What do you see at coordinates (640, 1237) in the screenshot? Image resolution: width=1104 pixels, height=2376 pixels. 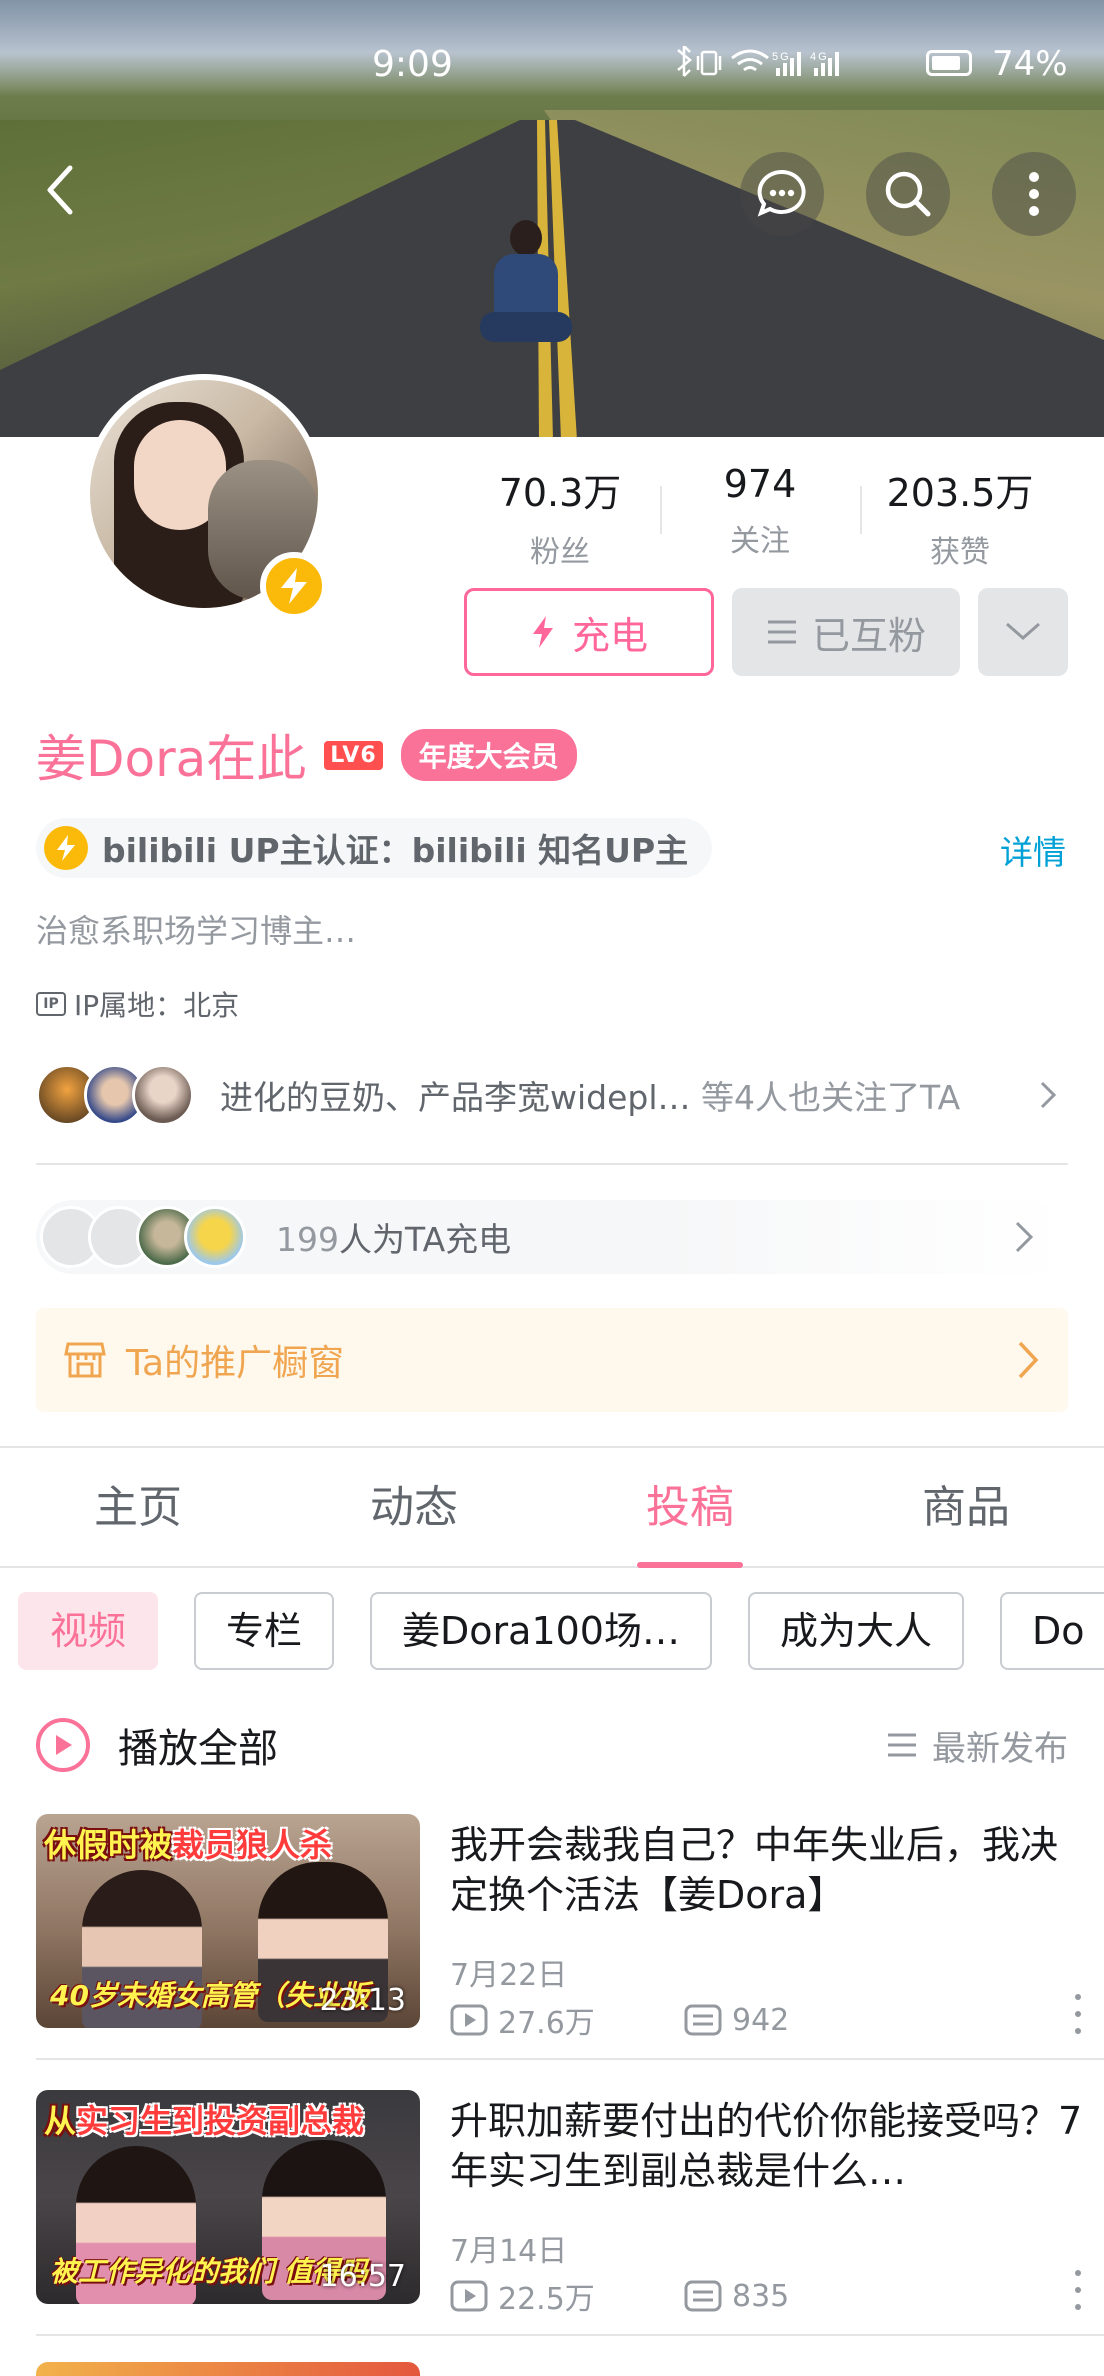 I see `chargers-text: 199人为TA充电` at bounding box center [640, 1237].